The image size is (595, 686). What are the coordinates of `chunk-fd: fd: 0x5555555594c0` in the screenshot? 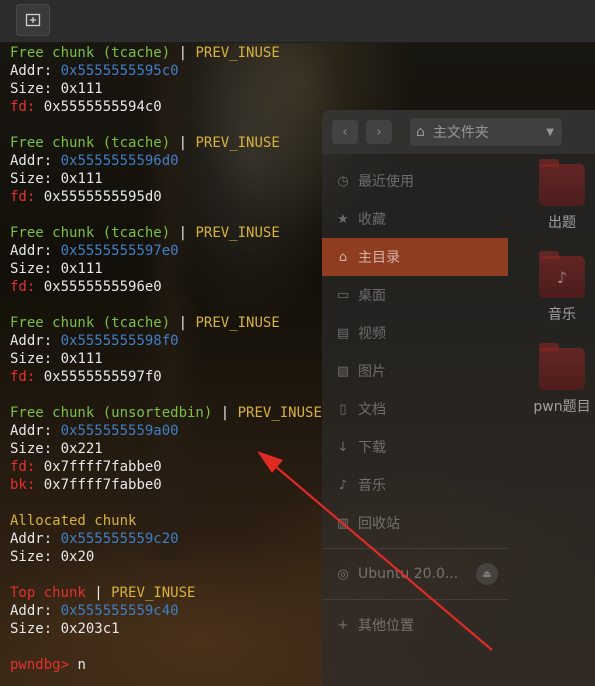 It's located at (302, 107).